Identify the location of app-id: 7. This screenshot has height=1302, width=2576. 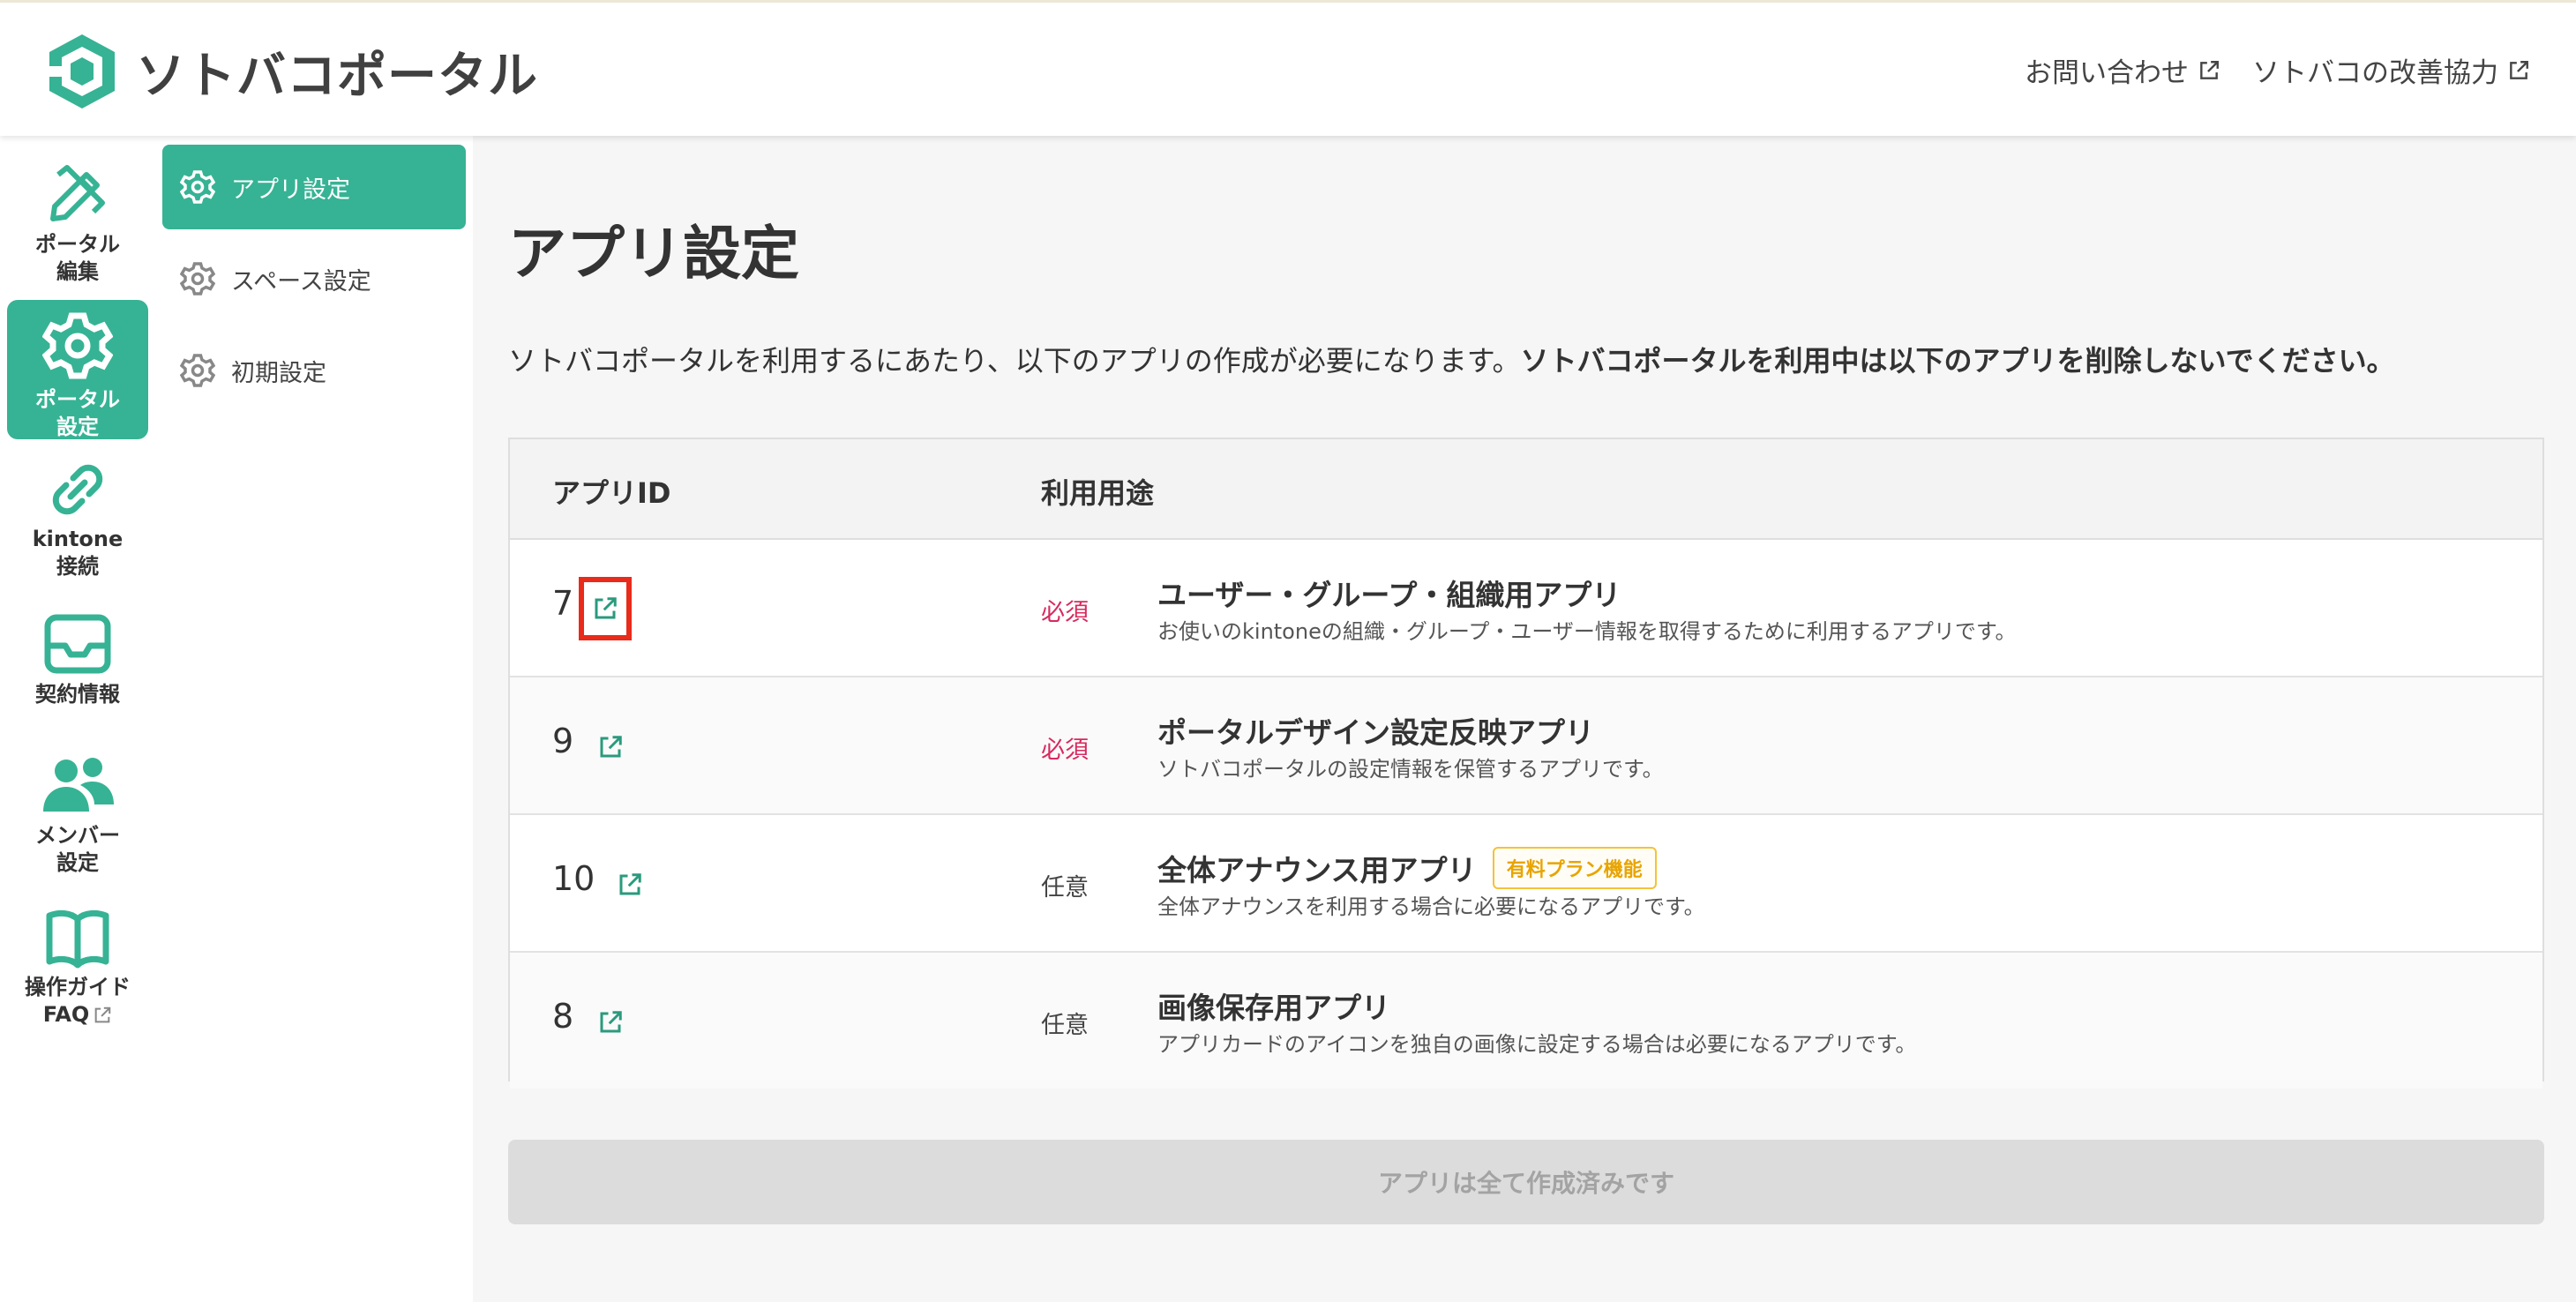
(563, 603).